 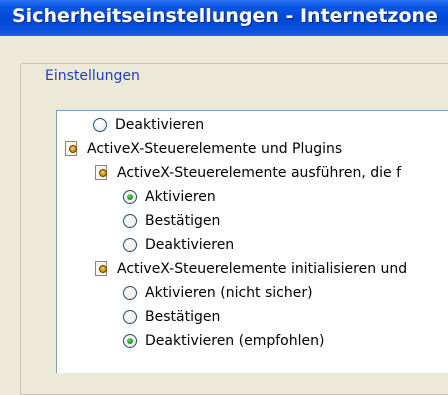 What do you see at coordinates (229, 293) in the screenshot?
I see `option-label: Aktivieren (nicht sicher)` at bounding box center [229, 293].